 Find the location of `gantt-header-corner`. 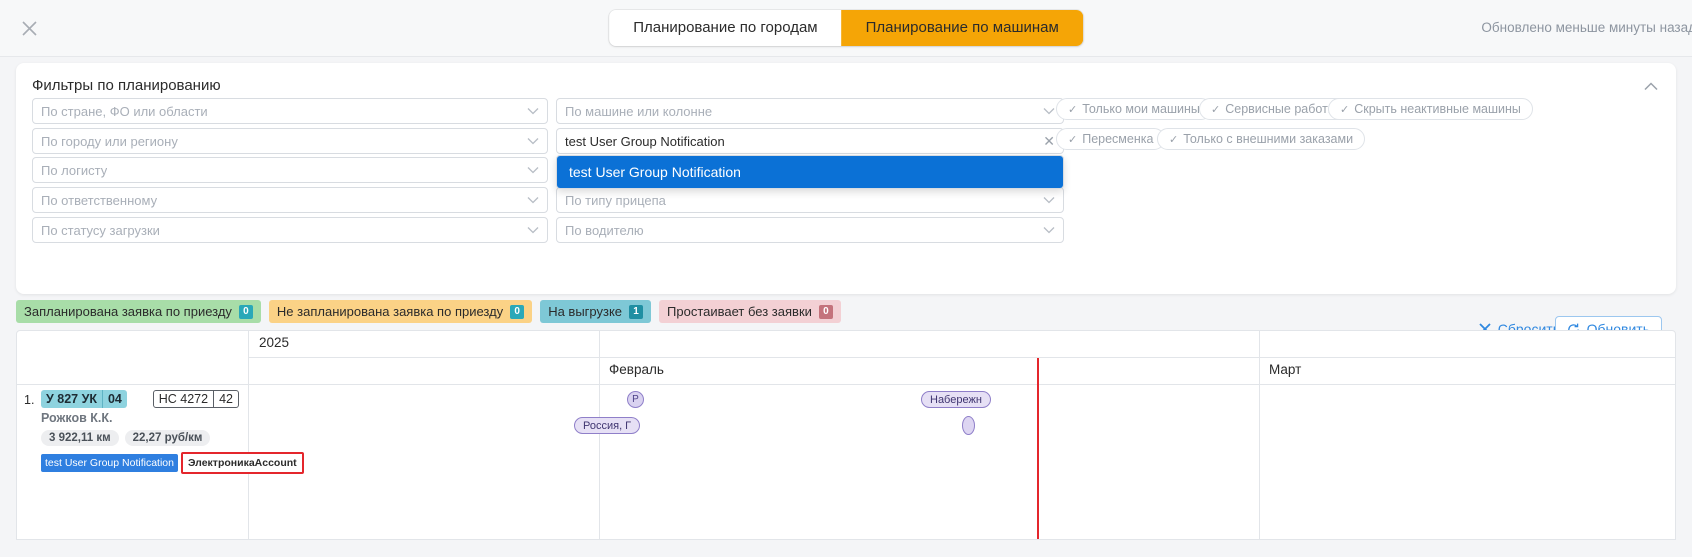

gantt-header-corner is located at coordinates (133, 358).